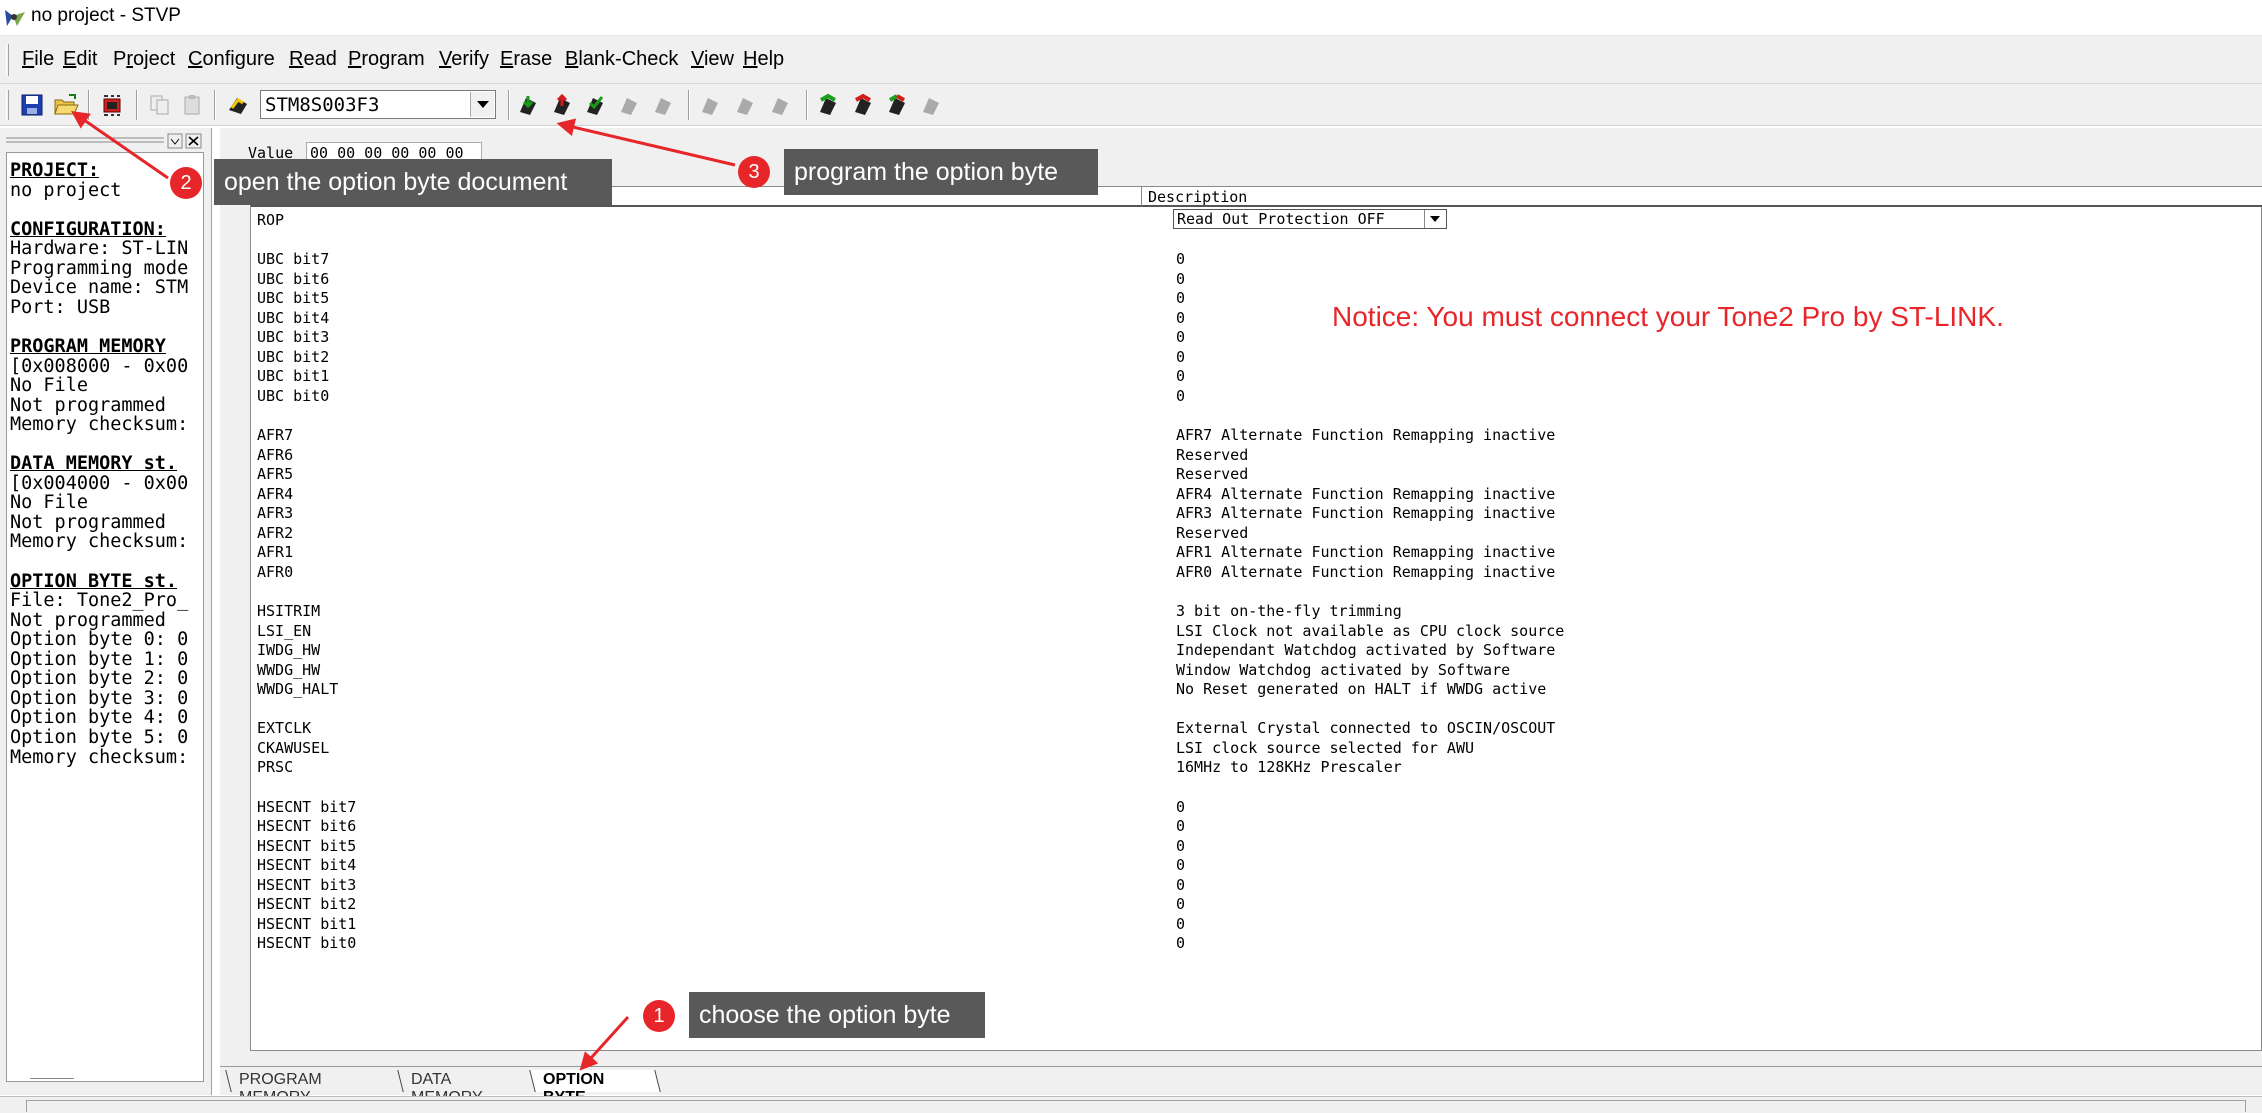 The height and width of the screenshot is (1113, 2262). Describe the element at coordinates (284, 728) in the screenshot. I see `option-name-cell: EXTCLK` at that location.